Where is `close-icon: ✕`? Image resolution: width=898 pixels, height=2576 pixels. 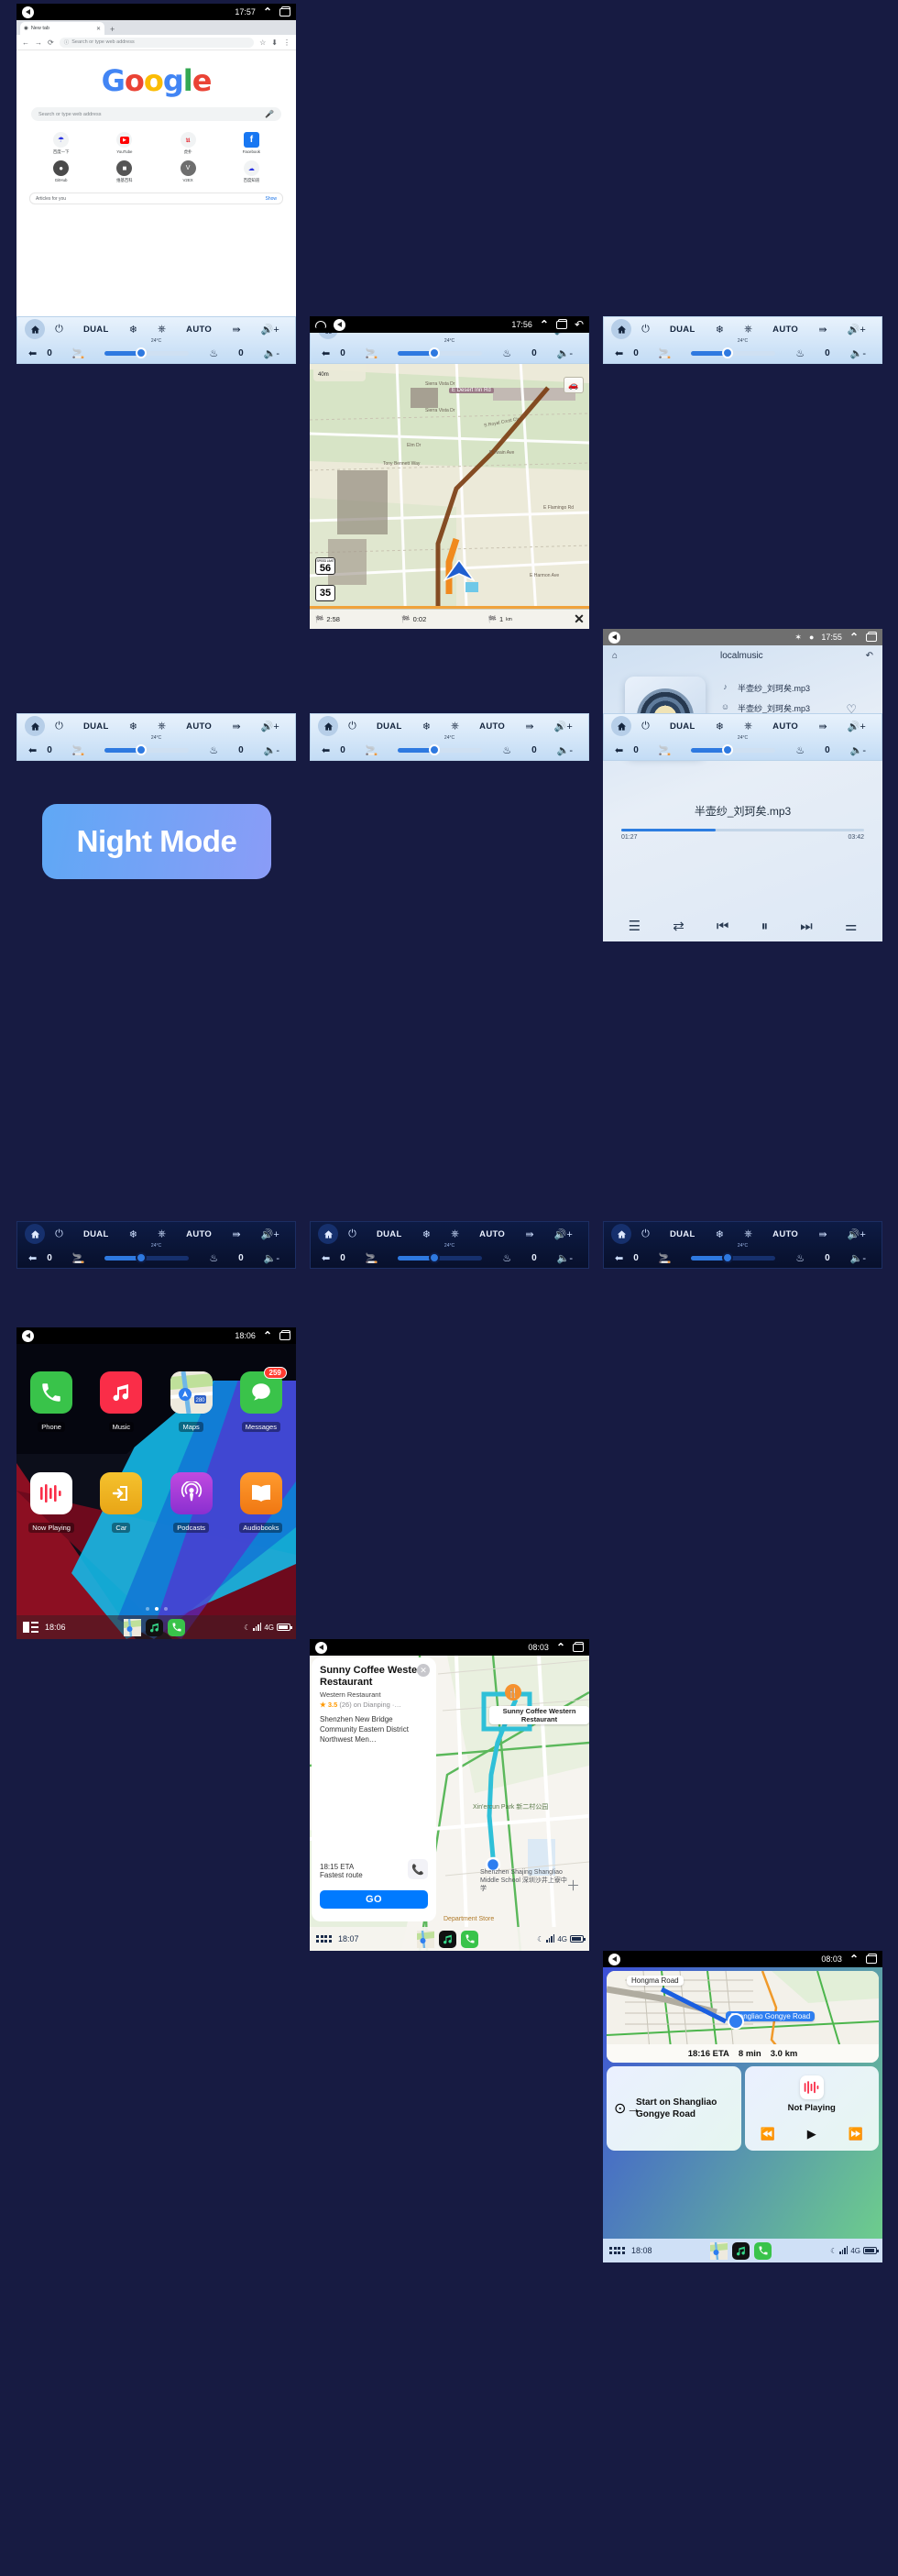 close-icon: ✕ is located at coordinates (98, 29).